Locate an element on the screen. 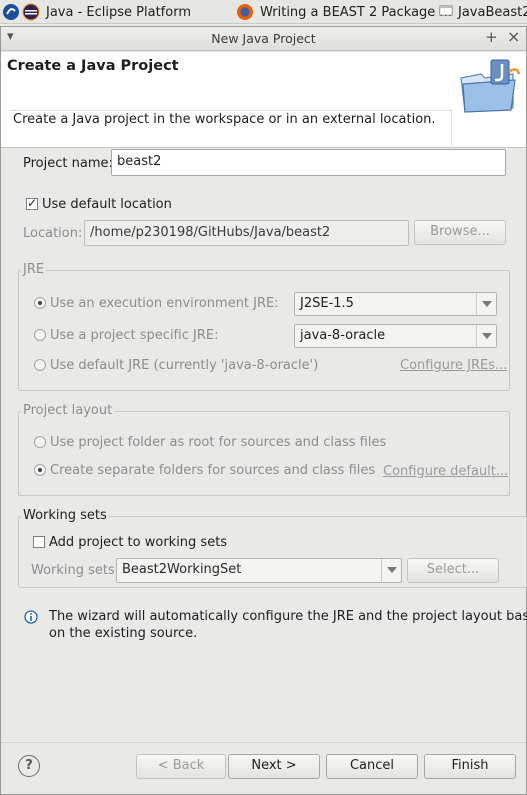  location-label: Location: is located at coordinates (53, 233).